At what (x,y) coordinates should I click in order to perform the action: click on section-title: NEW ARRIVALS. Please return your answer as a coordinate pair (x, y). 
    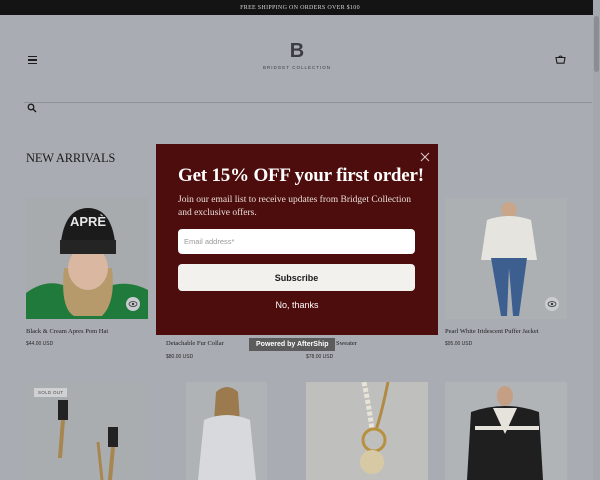
    Looking at the image, I should click on (71, 158).